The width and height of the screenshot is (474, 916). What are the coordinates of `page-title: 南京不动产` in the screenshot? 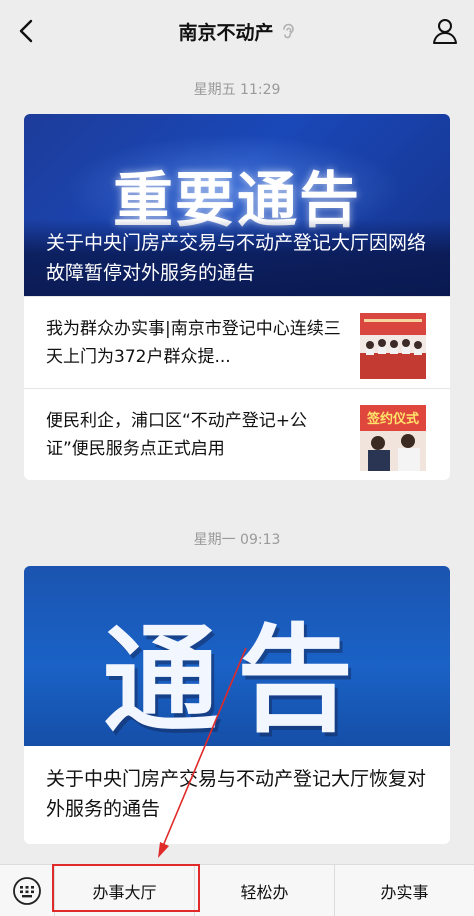 It's located at (226, 32).